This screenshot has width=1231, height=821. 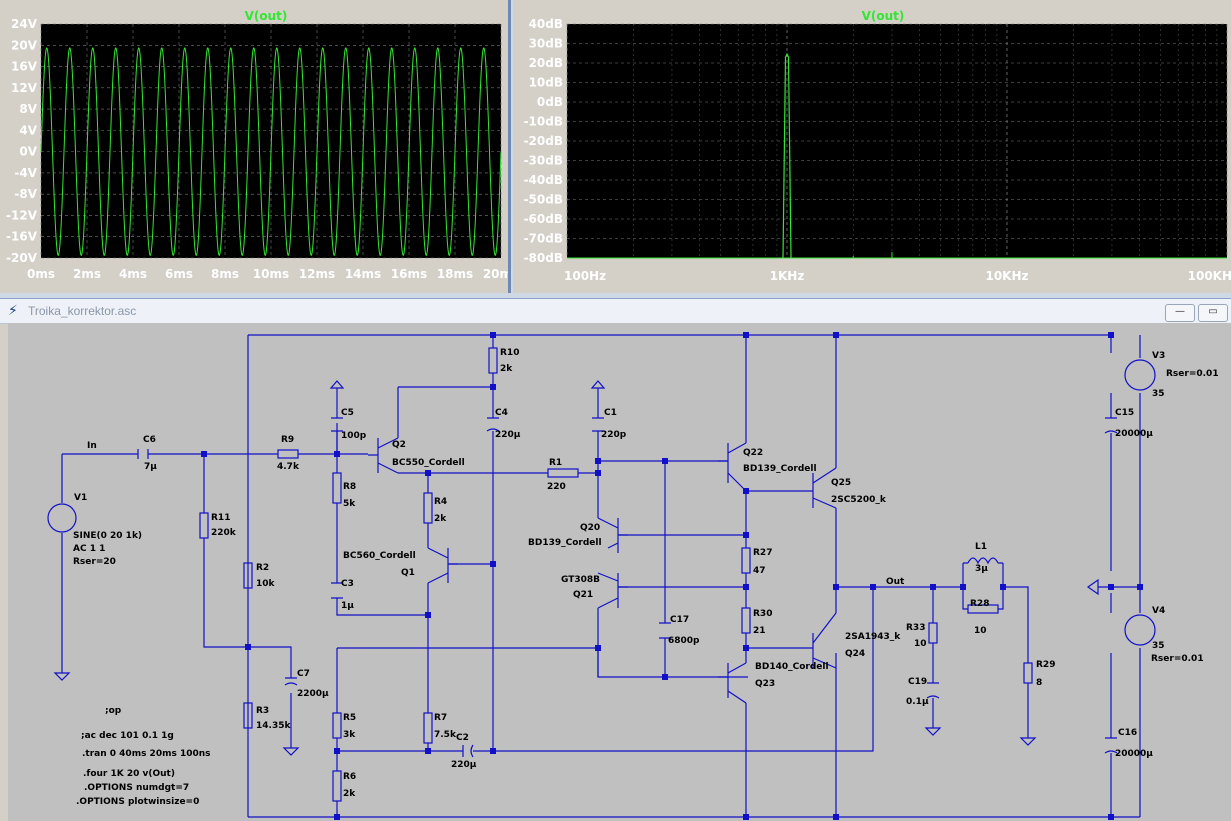 What do you see at coordinates (347, 606) in the screenshot?
I see `value-c3: 1µ` at bounding box center [347, 606].